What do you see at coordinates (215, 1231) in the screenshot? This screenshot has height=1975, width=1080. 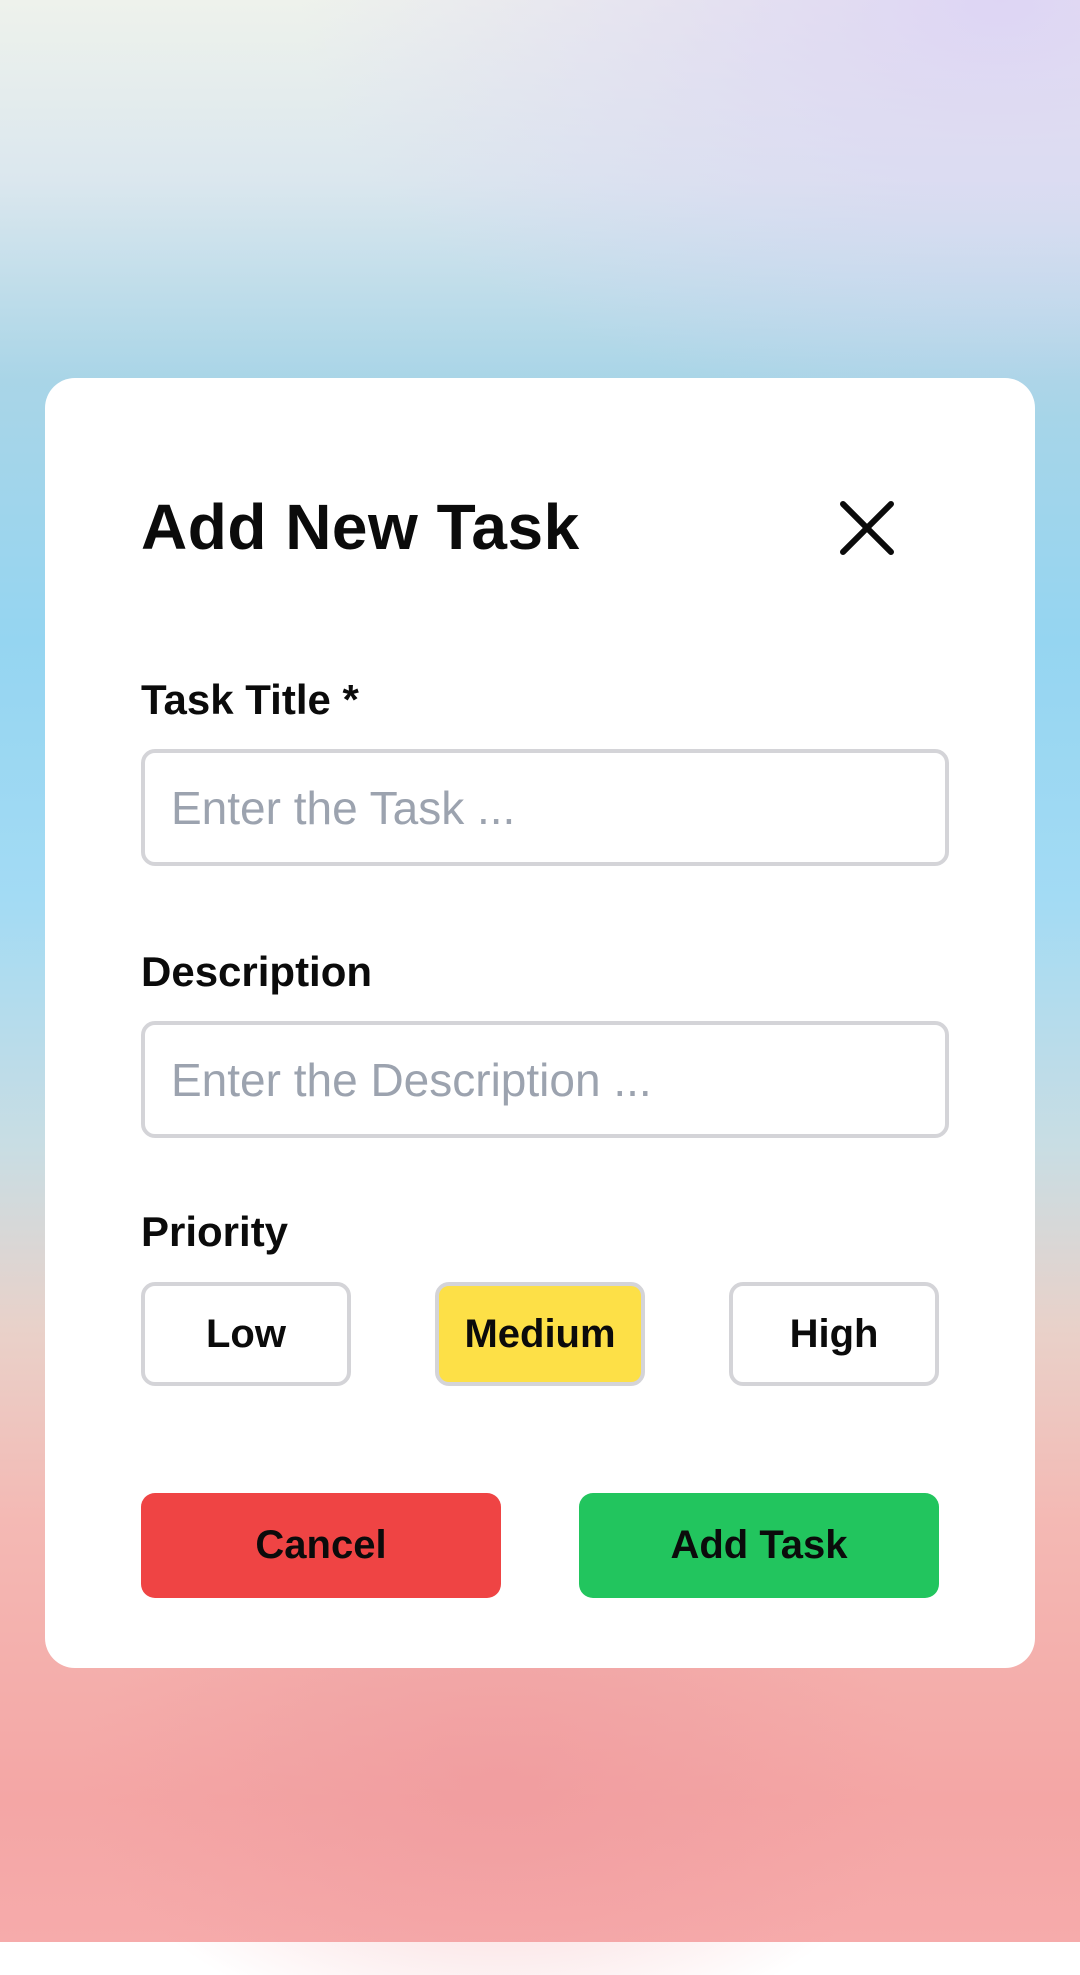 I see `priority-label: Priority` at bounding box center [215, 1231].